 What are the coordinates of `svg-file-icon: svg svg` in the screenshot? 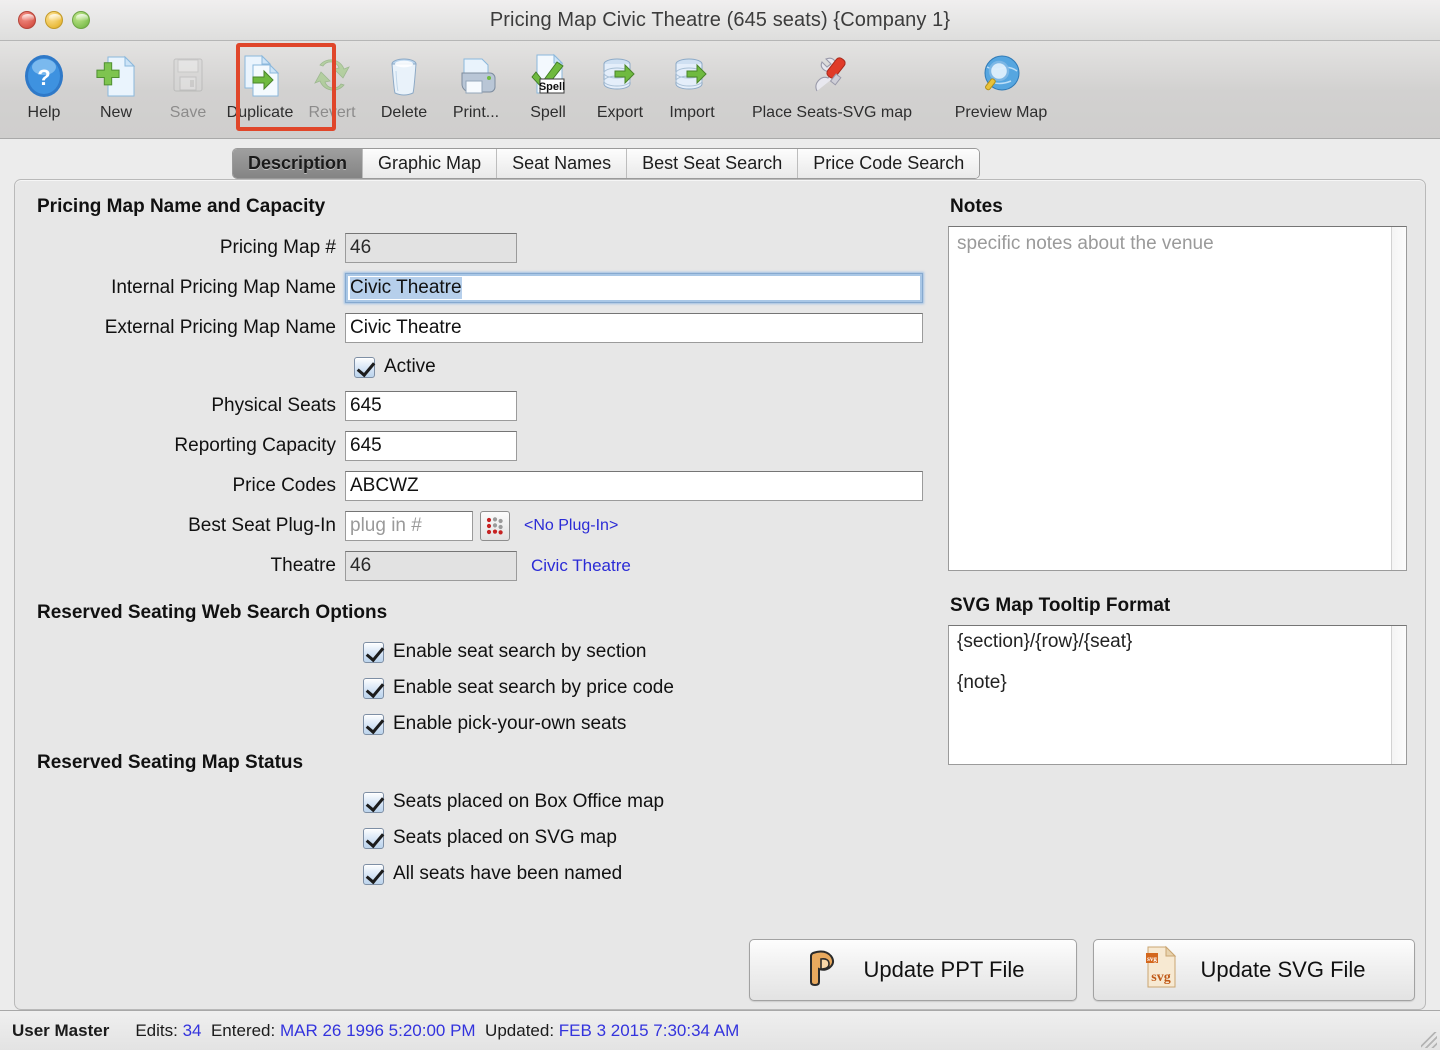 It's located at (1162, 970).